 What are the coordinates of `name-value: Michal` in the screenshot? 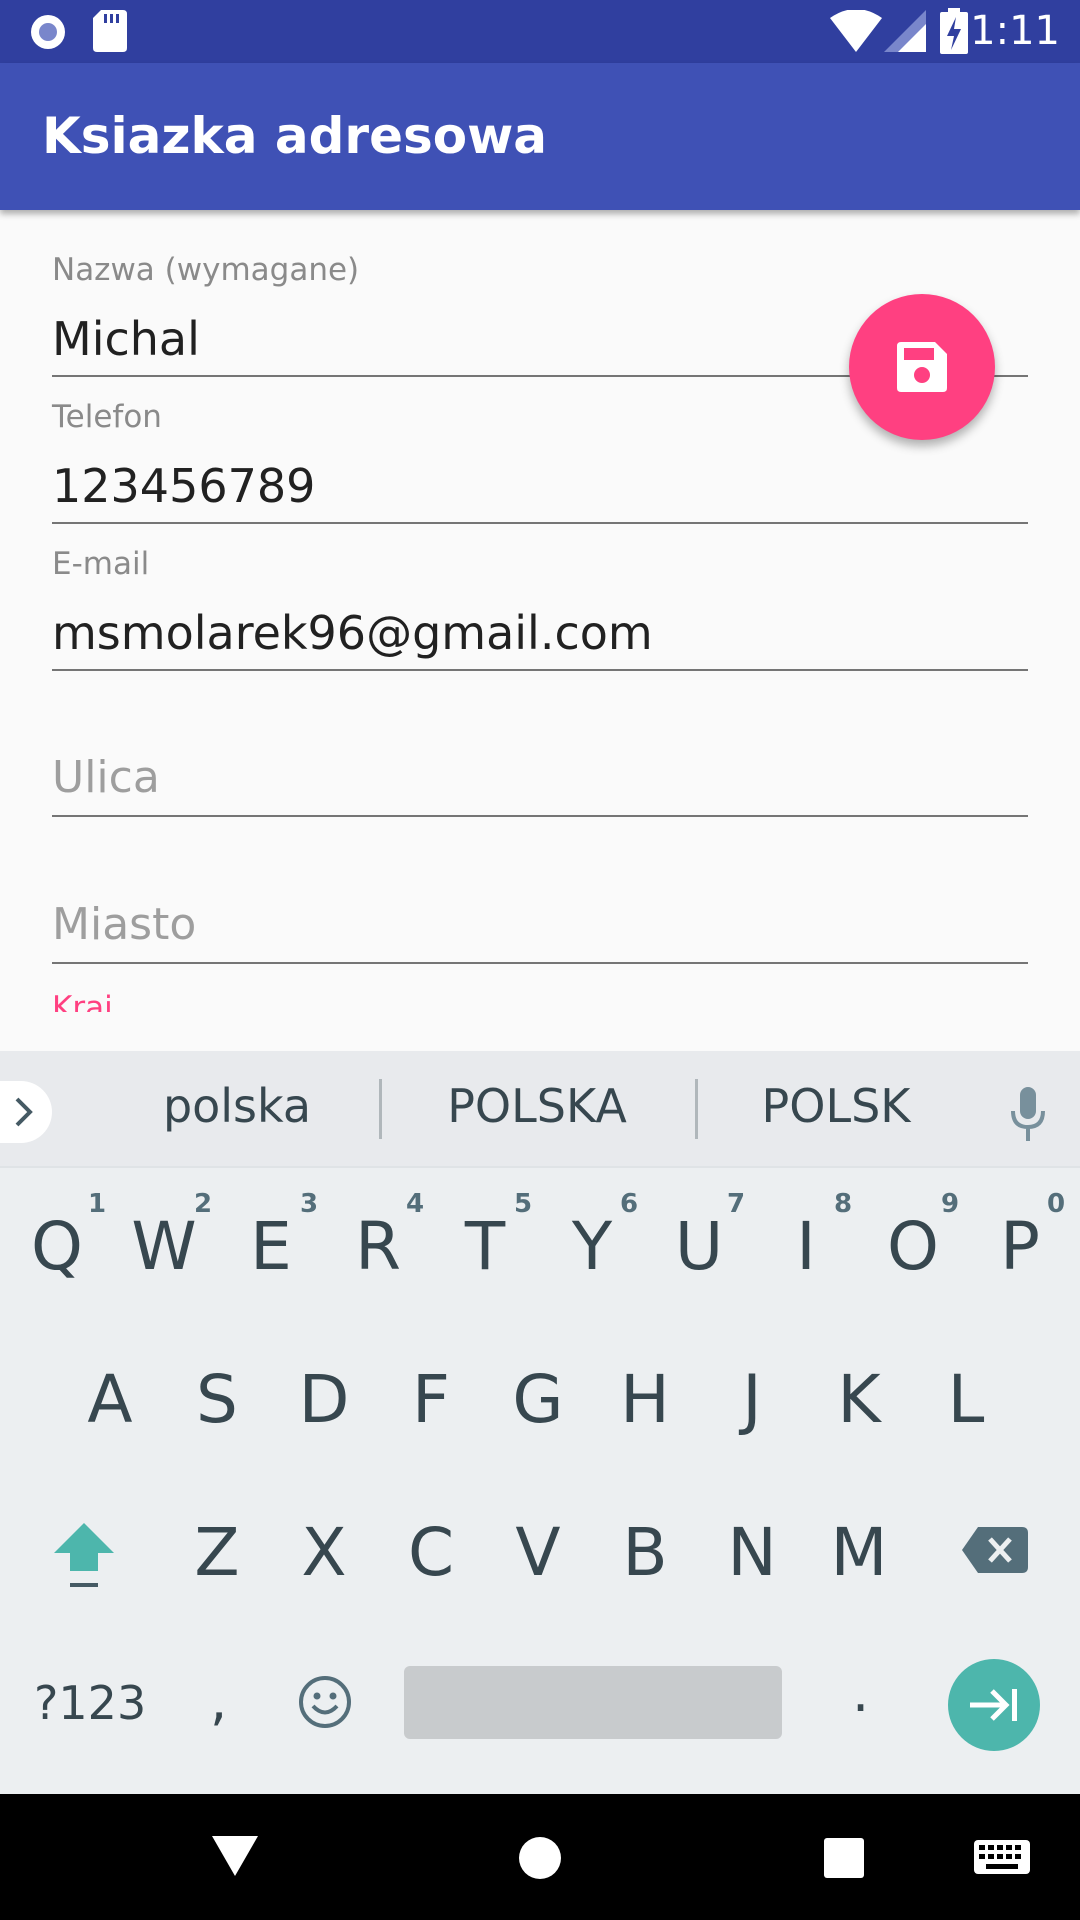 It's located at (126, 339).